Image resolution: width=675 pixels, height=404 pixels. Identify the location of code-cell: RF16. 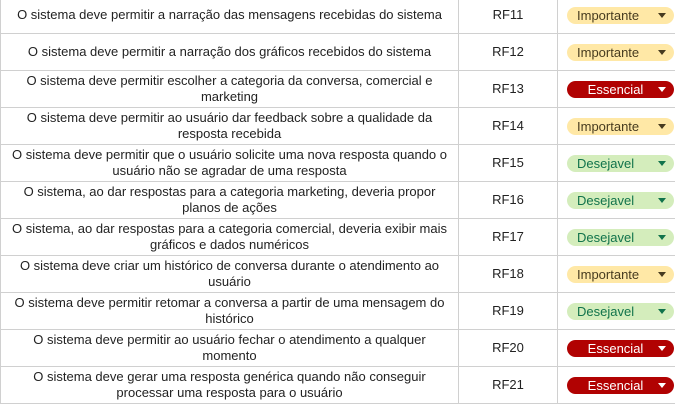
(508, 200).